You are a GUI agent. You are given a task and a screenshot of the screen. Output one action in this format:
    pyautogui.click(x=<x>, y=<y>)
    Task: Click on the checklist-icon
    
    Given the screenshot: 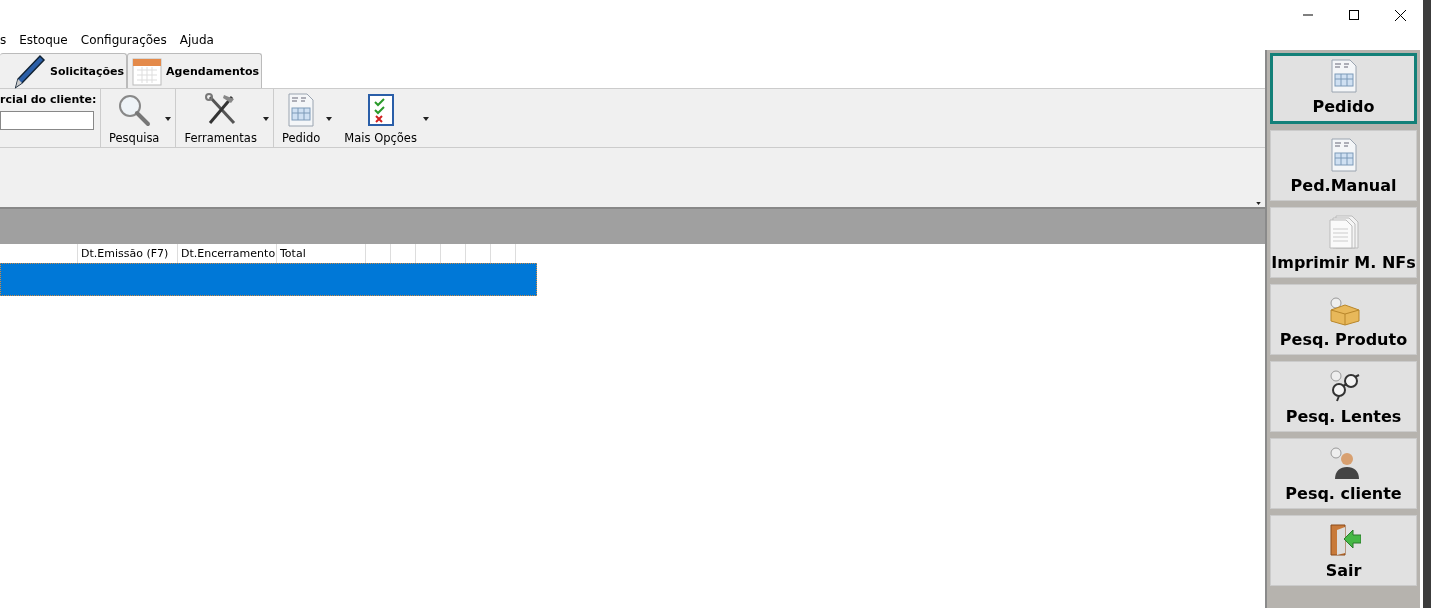 What is the action you would take?
    pyautogui.click(x=380, y=110)
    